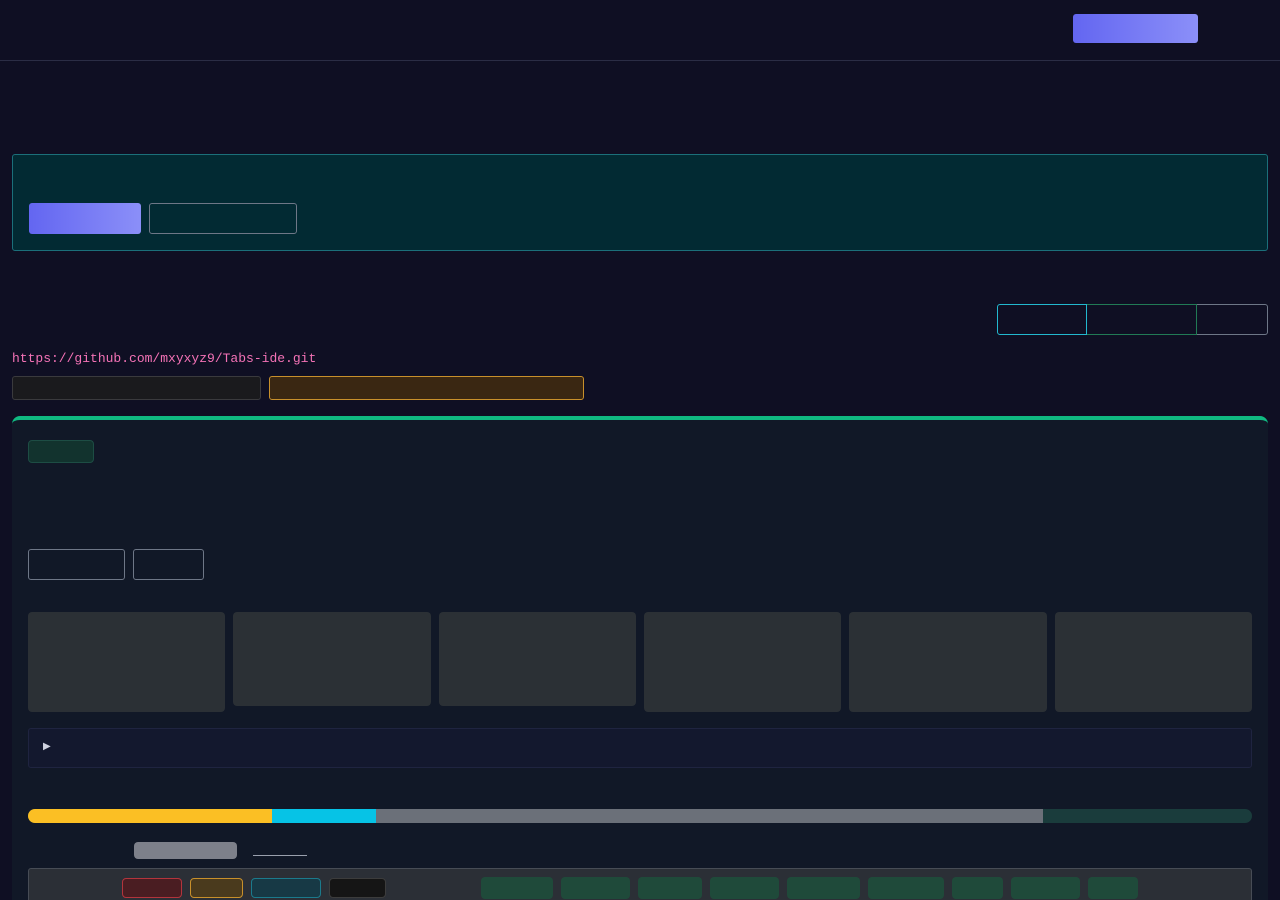  I want to click on details-disclosure: ▶, so click(640, 748).